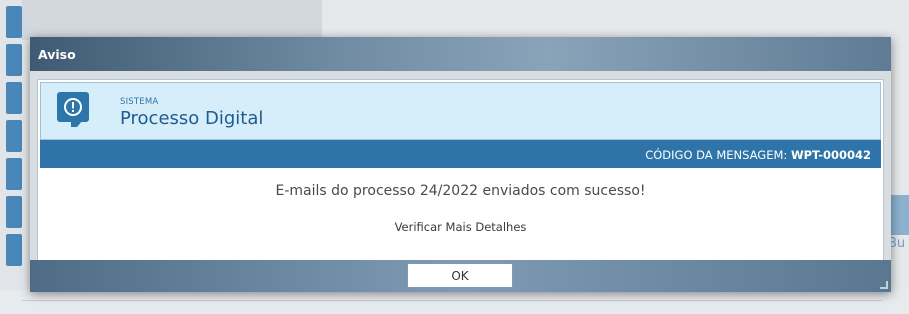  I want to click on message-code: CÓDIGO DA MENSAGEM: WPT-000042, so click(758, 155).